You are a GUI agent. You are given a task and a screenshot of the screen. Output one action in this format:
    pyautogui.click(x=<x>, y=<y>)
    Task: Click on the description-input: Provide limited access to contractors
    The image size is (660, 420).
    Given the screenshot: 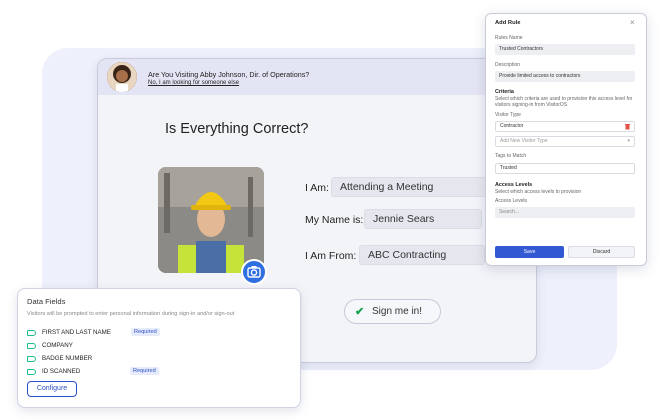 What is the action you would take?
    pyautogui.click(x=565, y=76)
    